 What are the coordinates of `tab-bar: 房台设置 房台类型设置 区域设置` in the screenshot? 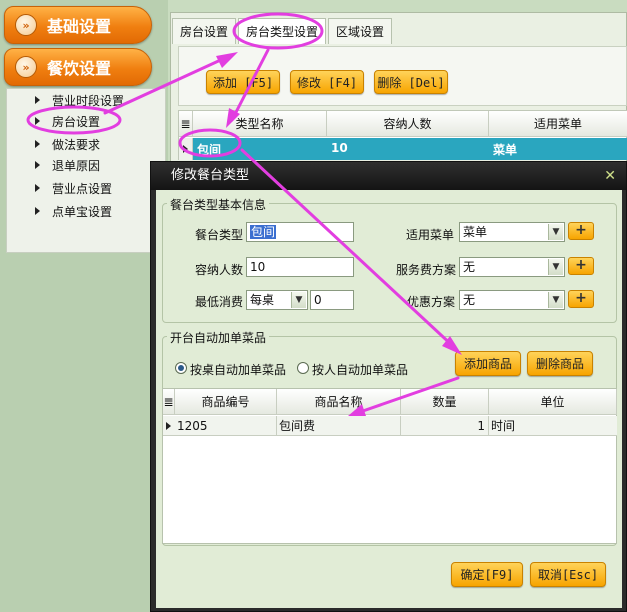 It's located at (283, 31).